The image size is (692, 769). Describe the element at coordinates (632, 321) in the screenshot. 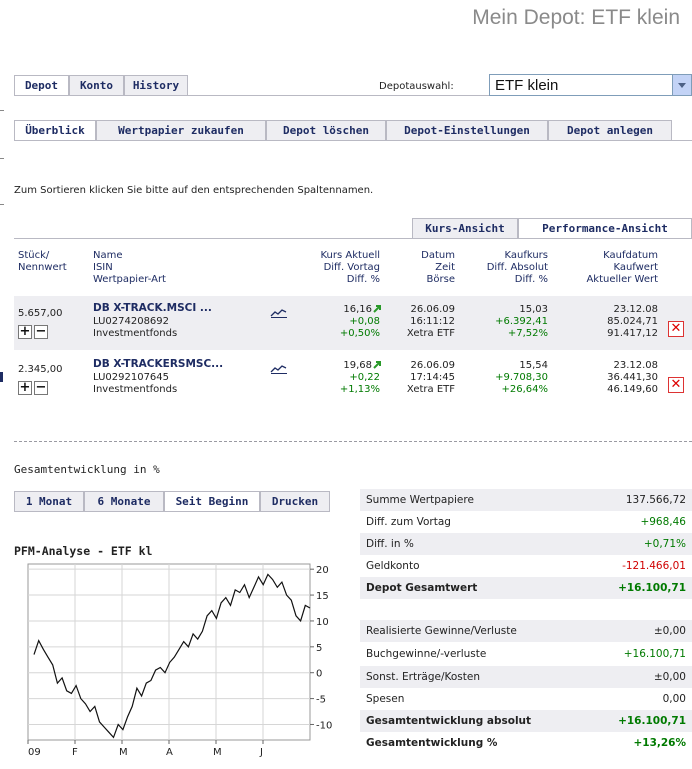

I see `kaufwert: 85.024,71` at that location.